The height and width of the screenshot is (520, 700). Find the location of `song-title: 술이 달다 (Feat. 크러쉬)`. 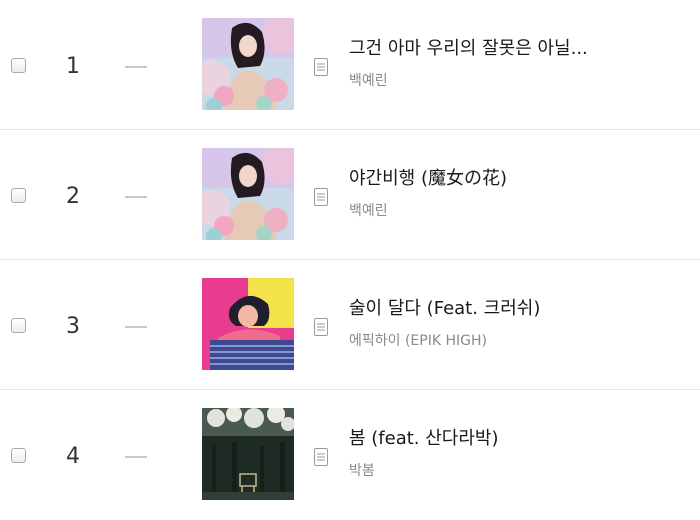

song-title: 술이 달다 (Feat. 크러쉬) is located at coordinates (444, 309).